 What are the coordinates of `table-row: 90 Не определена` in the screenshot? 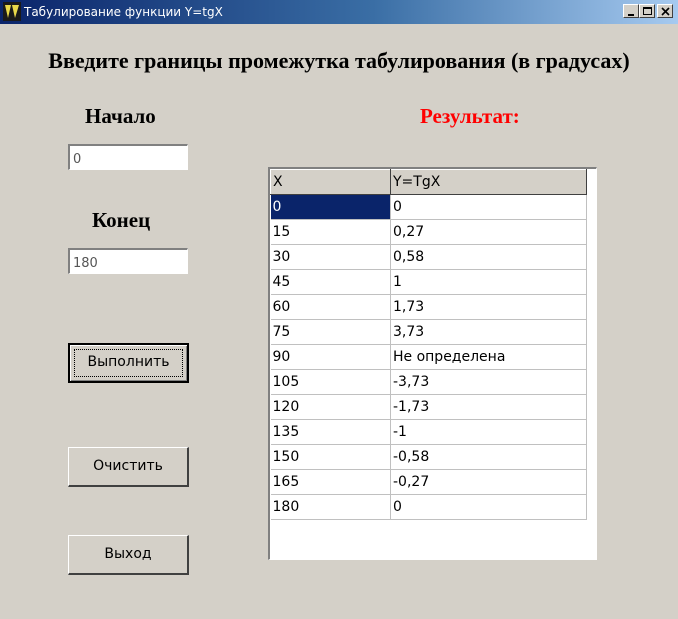 It's located at (428, 357).